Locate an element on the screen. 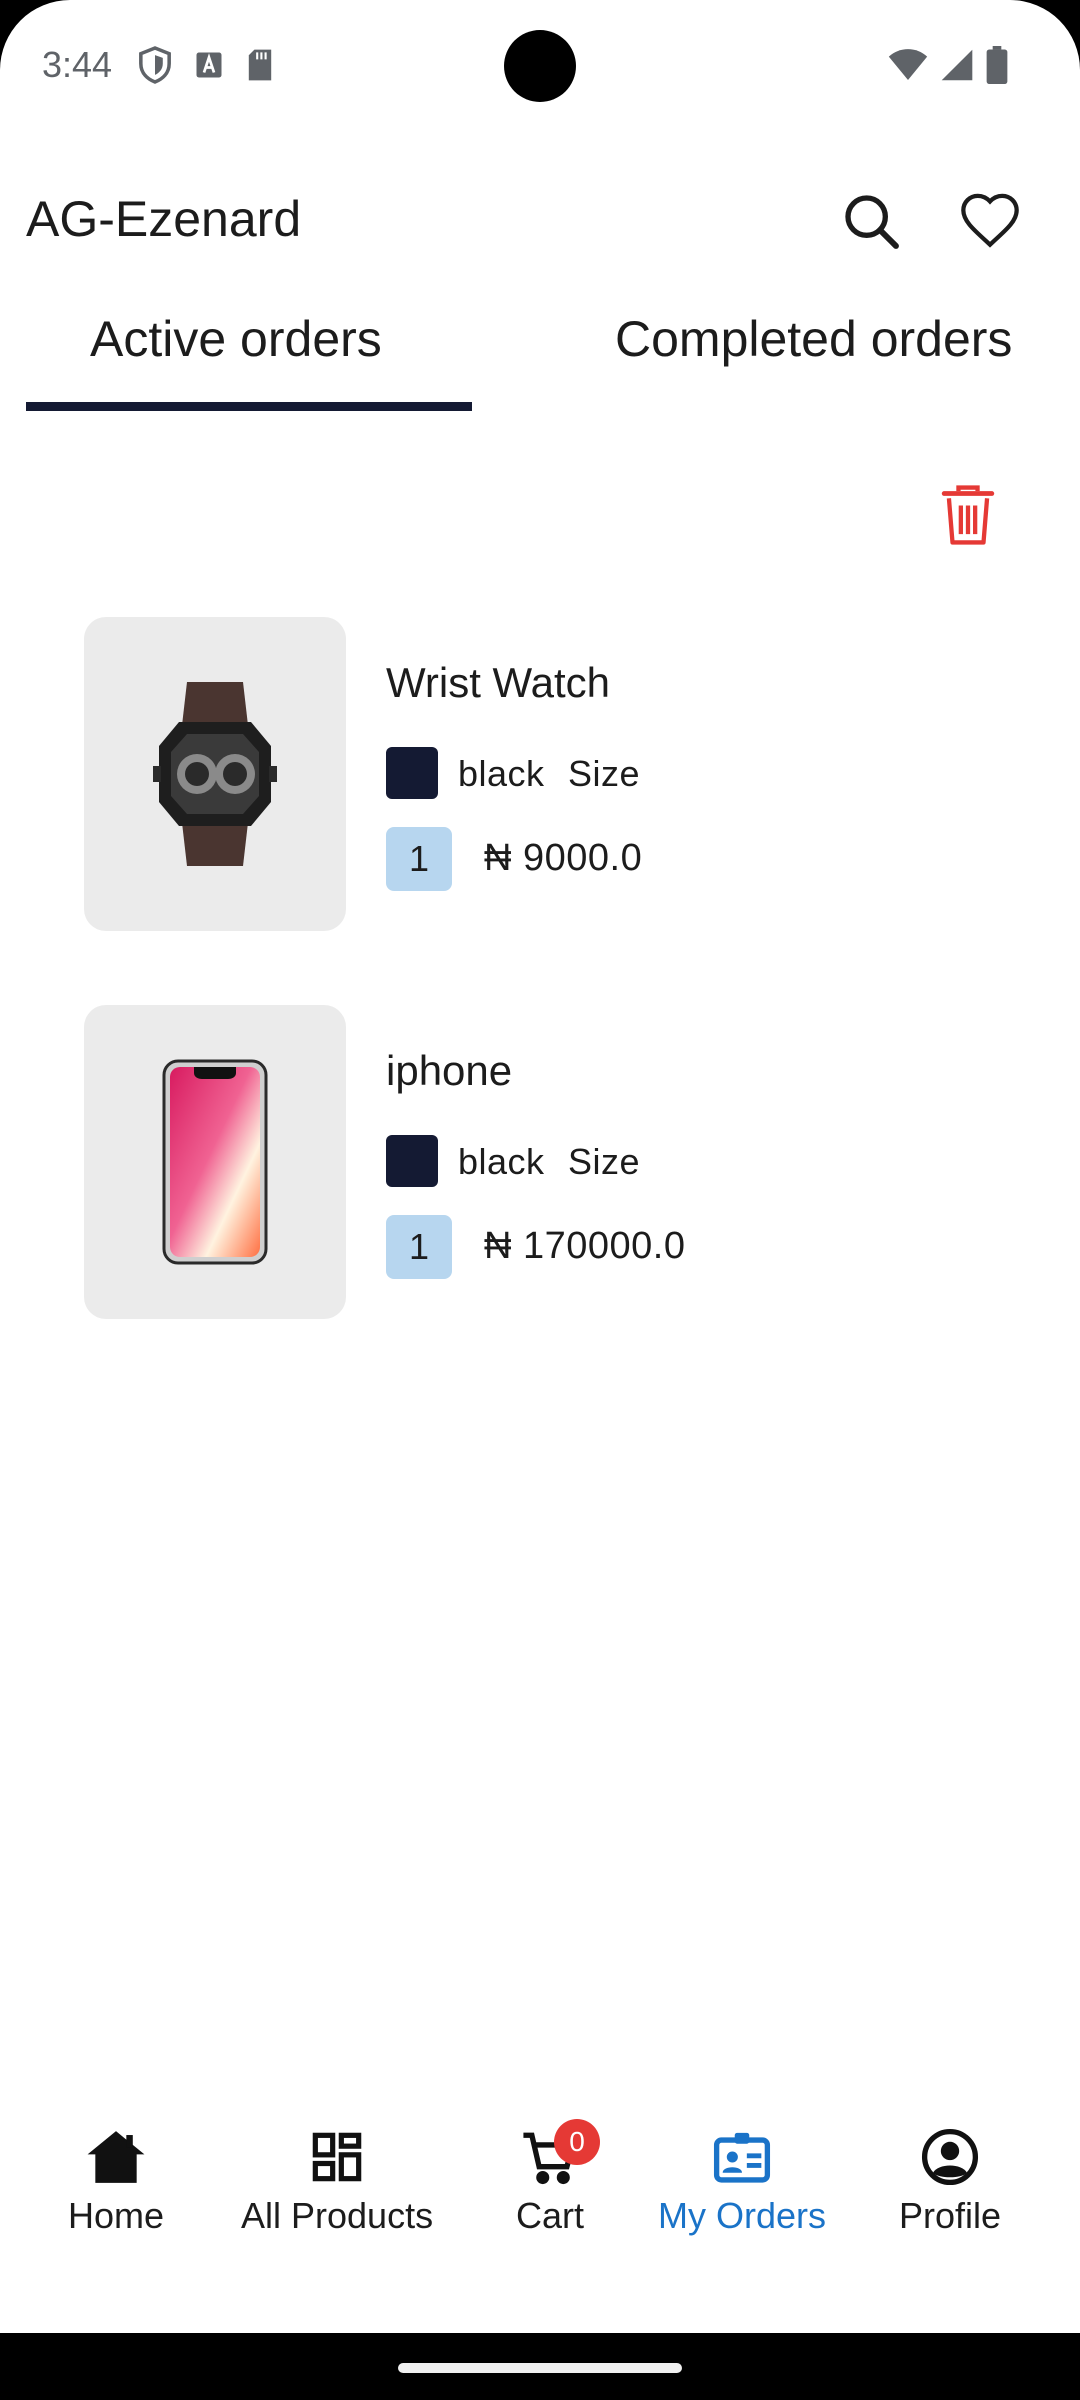 Image resolution: width=1080 pixels, height=2400 pixels. font-icon is located at coordinates (209, 67).